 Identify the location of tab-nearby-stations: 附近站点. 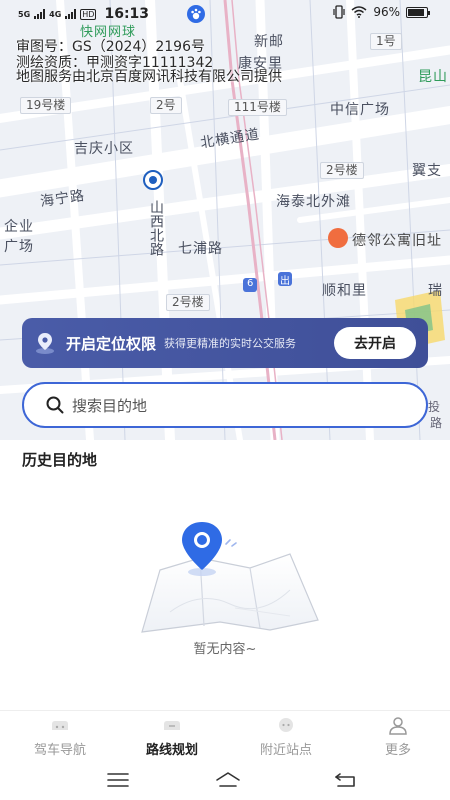
(286, 736).